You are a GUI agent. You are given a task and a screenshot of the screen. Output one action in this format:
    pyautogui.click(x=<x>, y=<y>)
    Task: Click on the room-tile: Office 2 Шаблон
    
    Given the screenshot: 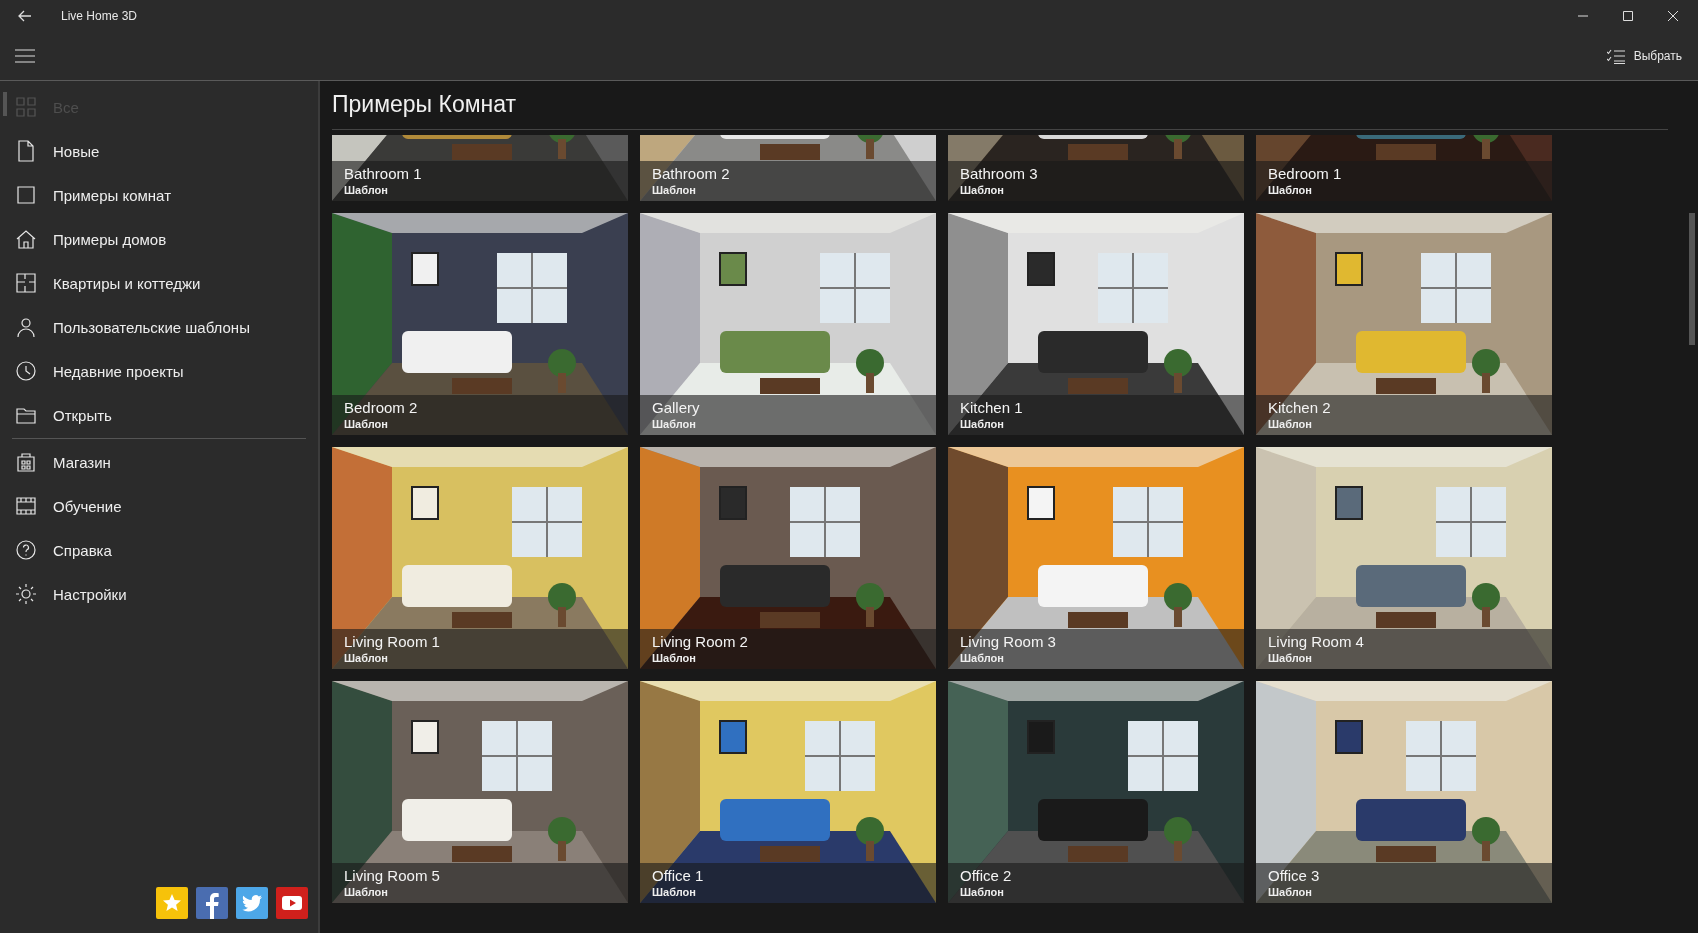 What is the action you would take?
    pyautogui.click(x=1096, y=792)
    